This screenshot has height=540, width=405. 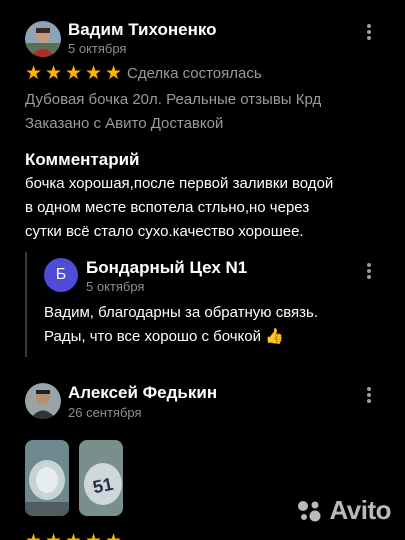 I want to click on review-author: Алексей Федькин, so click(x=142, y=393).